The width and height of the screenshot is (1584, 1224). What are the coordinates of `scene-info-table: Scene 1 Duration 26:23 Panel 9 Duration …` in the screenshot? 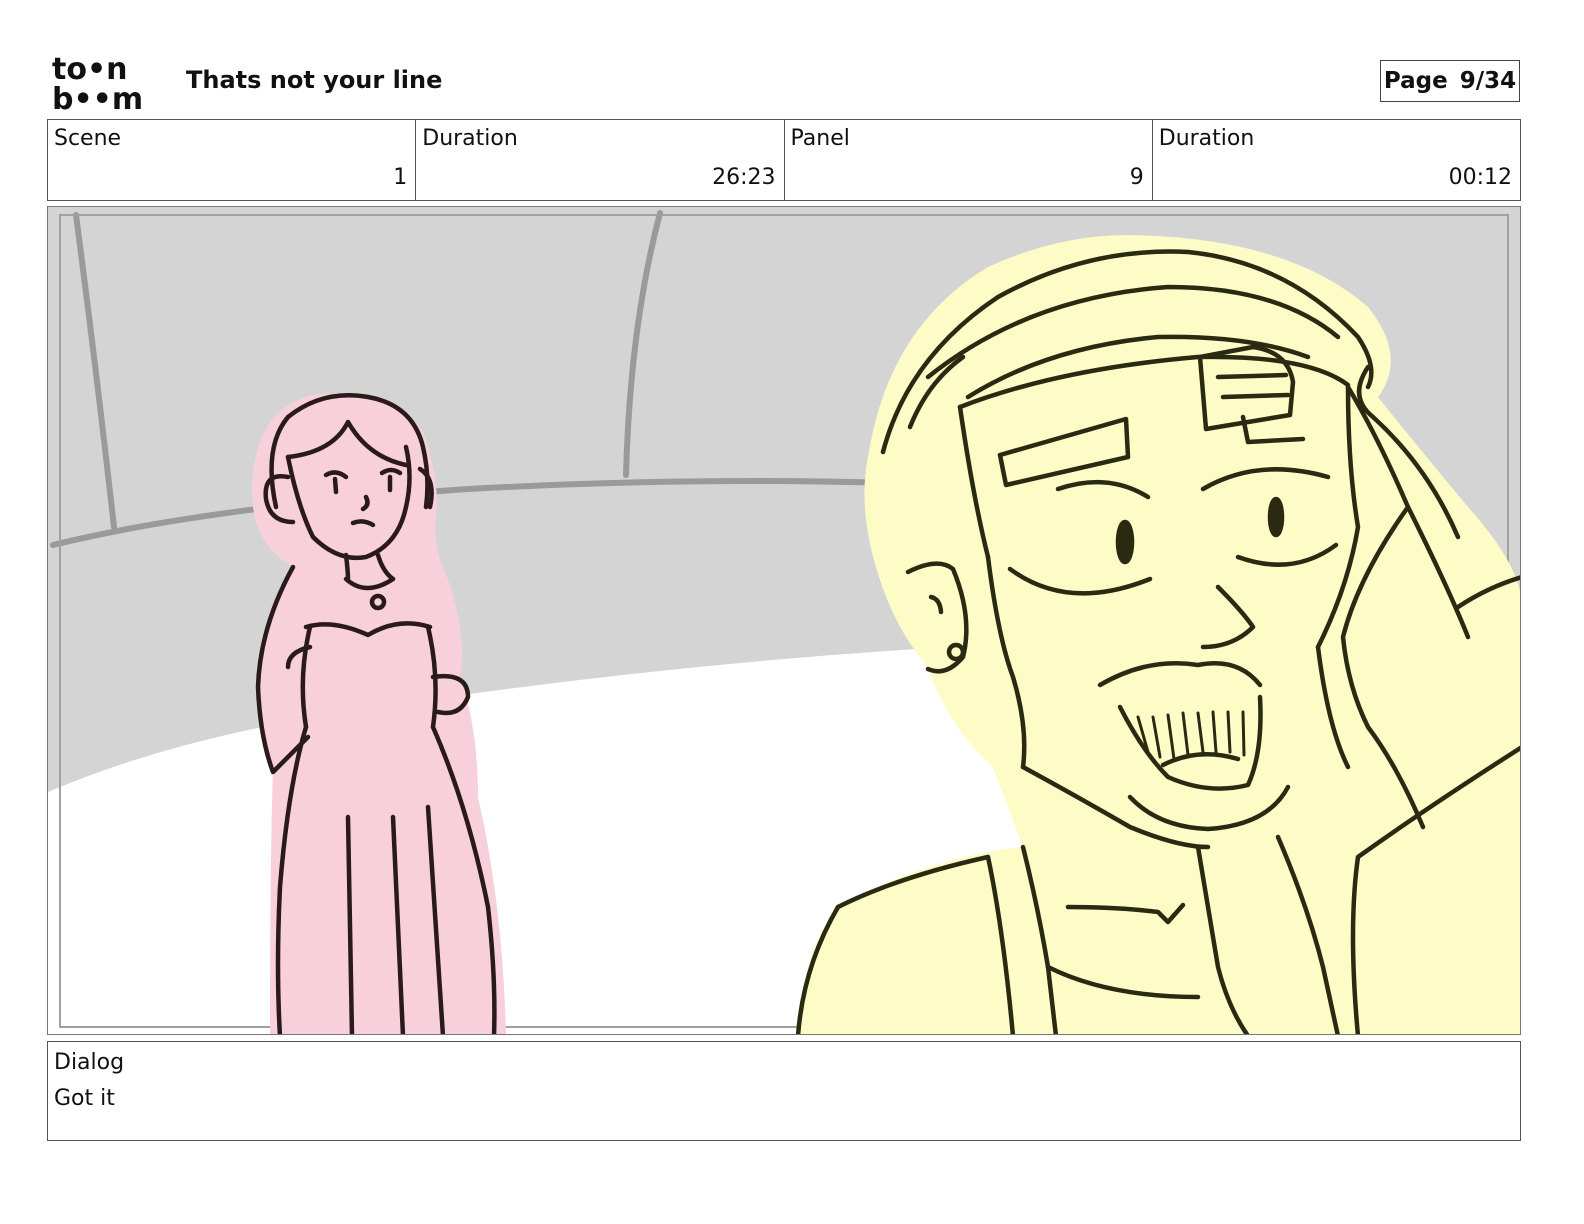 It's located at (784, 160).